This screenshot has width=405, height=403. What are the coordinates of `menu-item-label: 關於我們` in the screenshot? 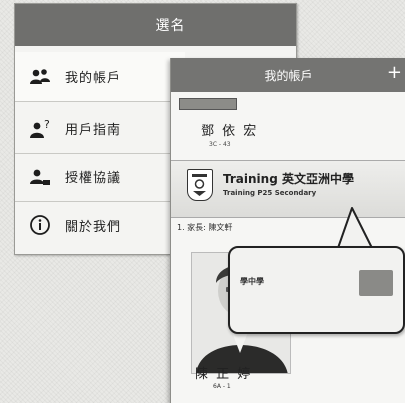 It's located at (93, 227).